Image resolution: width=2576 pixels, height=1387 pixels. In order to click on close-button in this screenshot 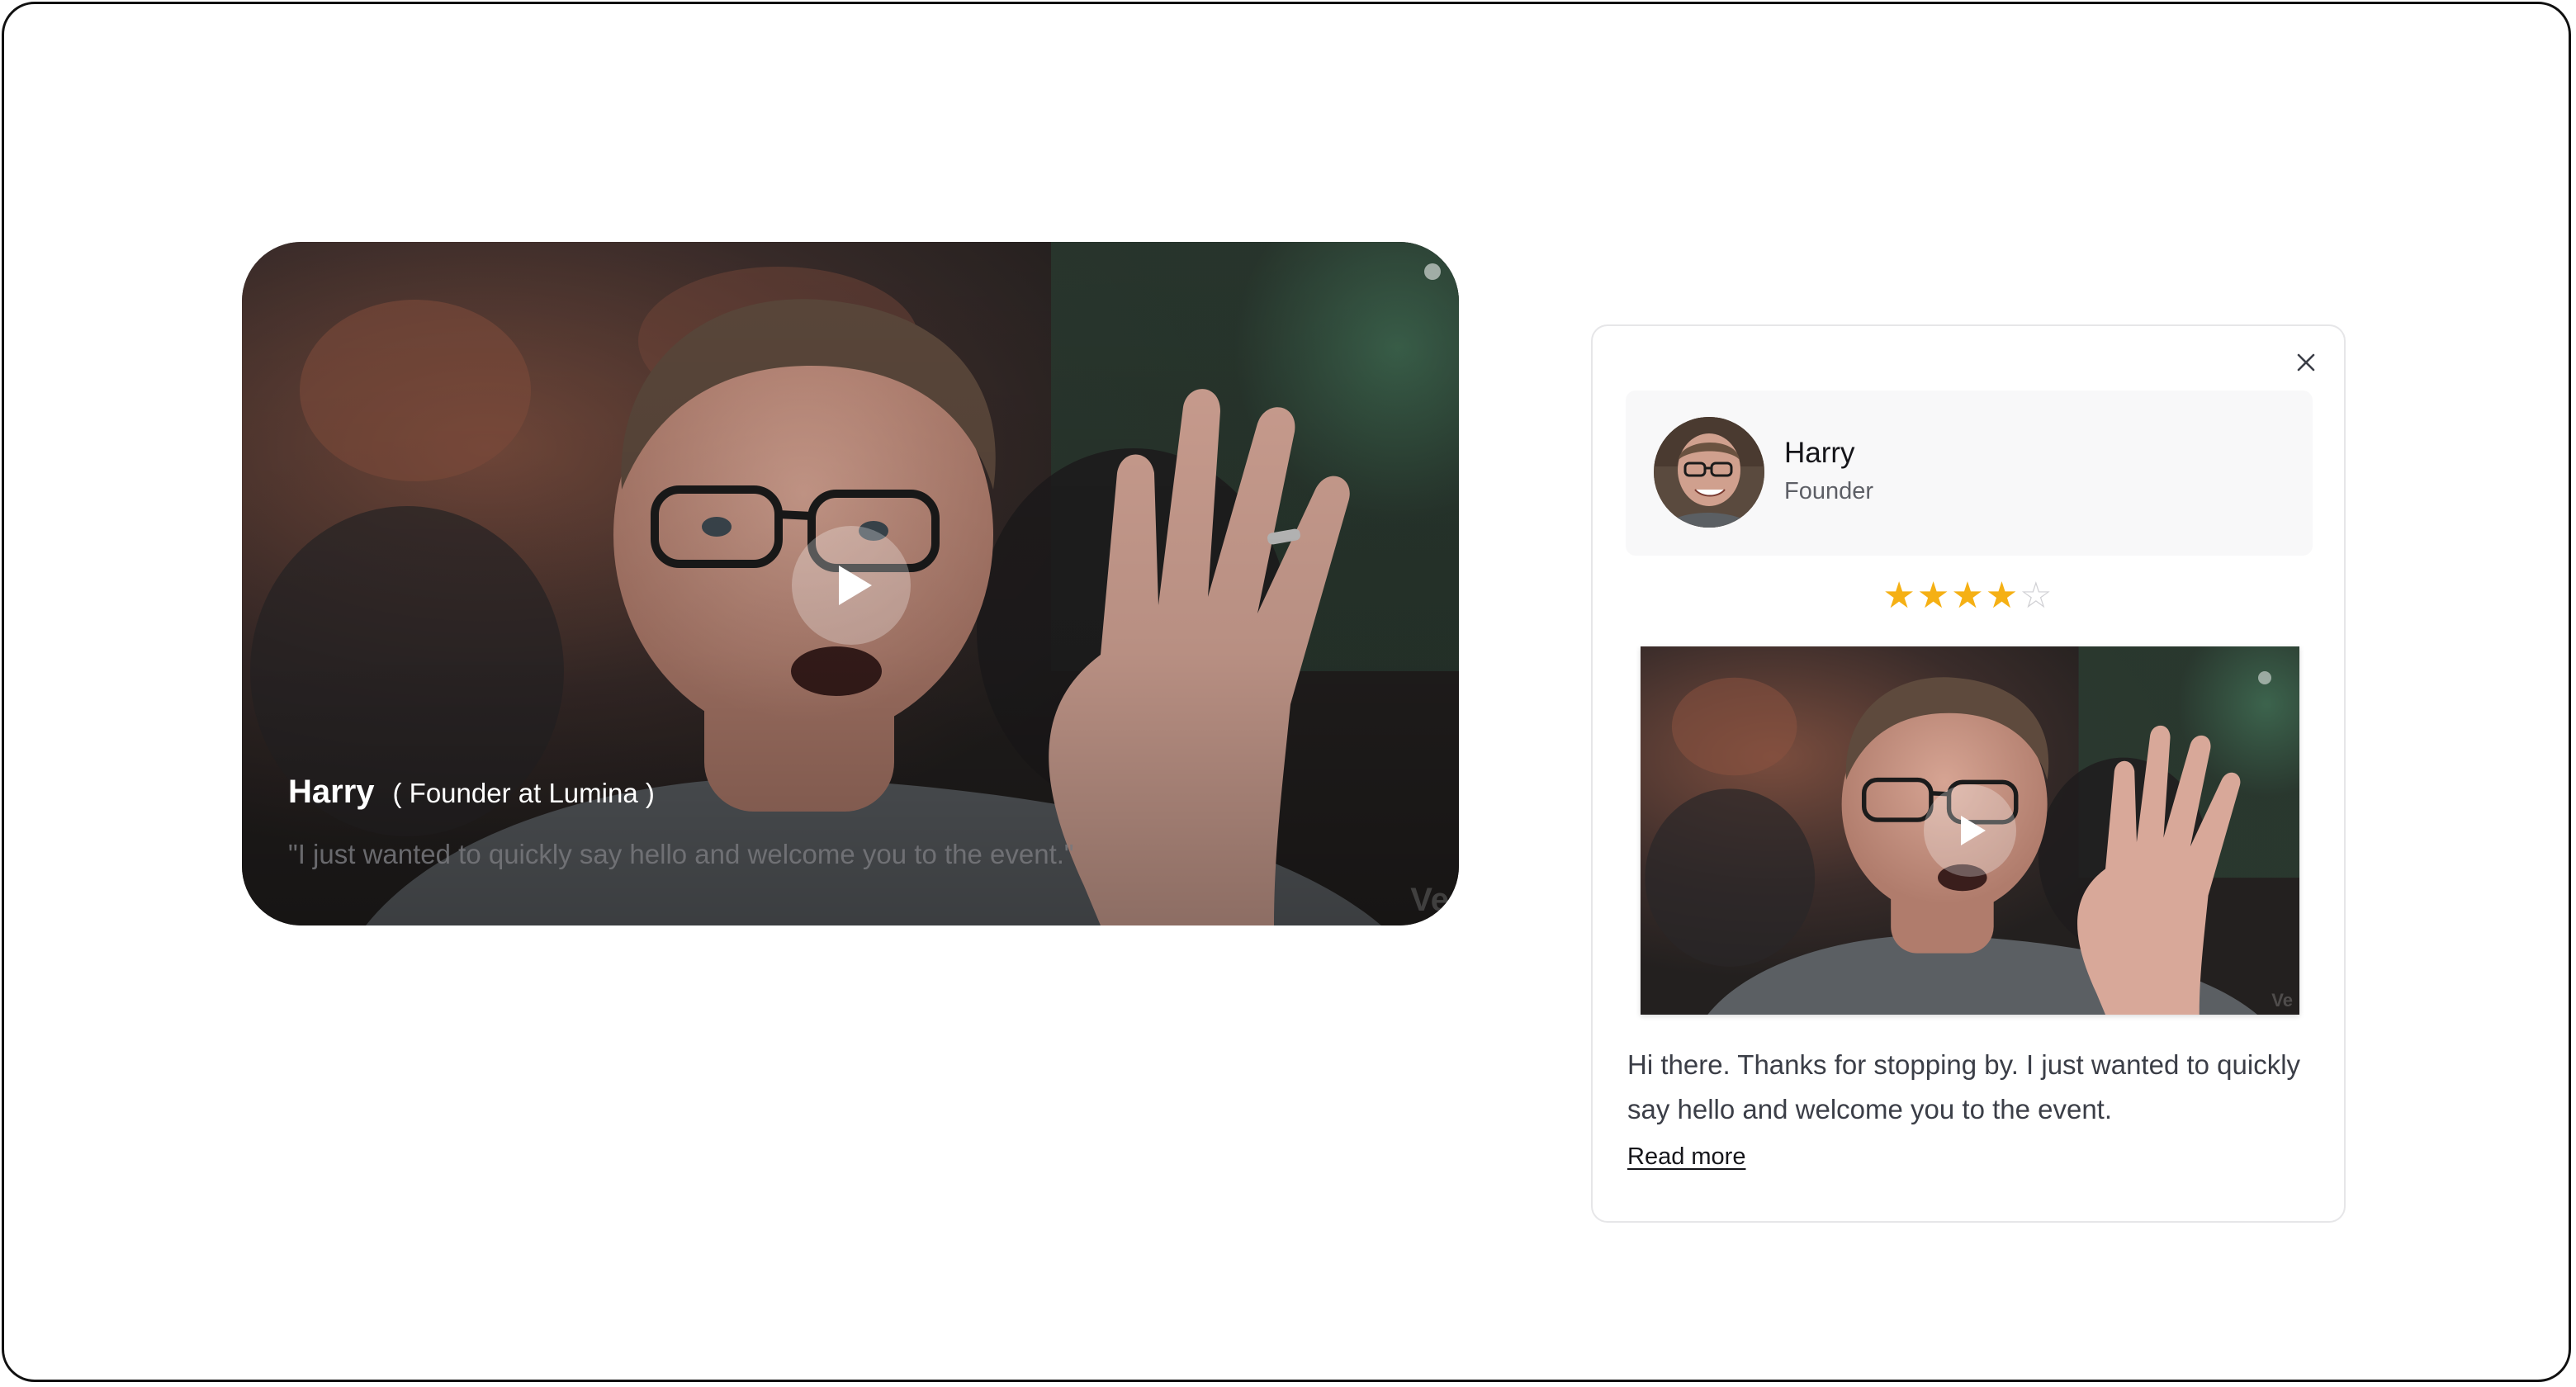, I will do `click(2306, 362)`.